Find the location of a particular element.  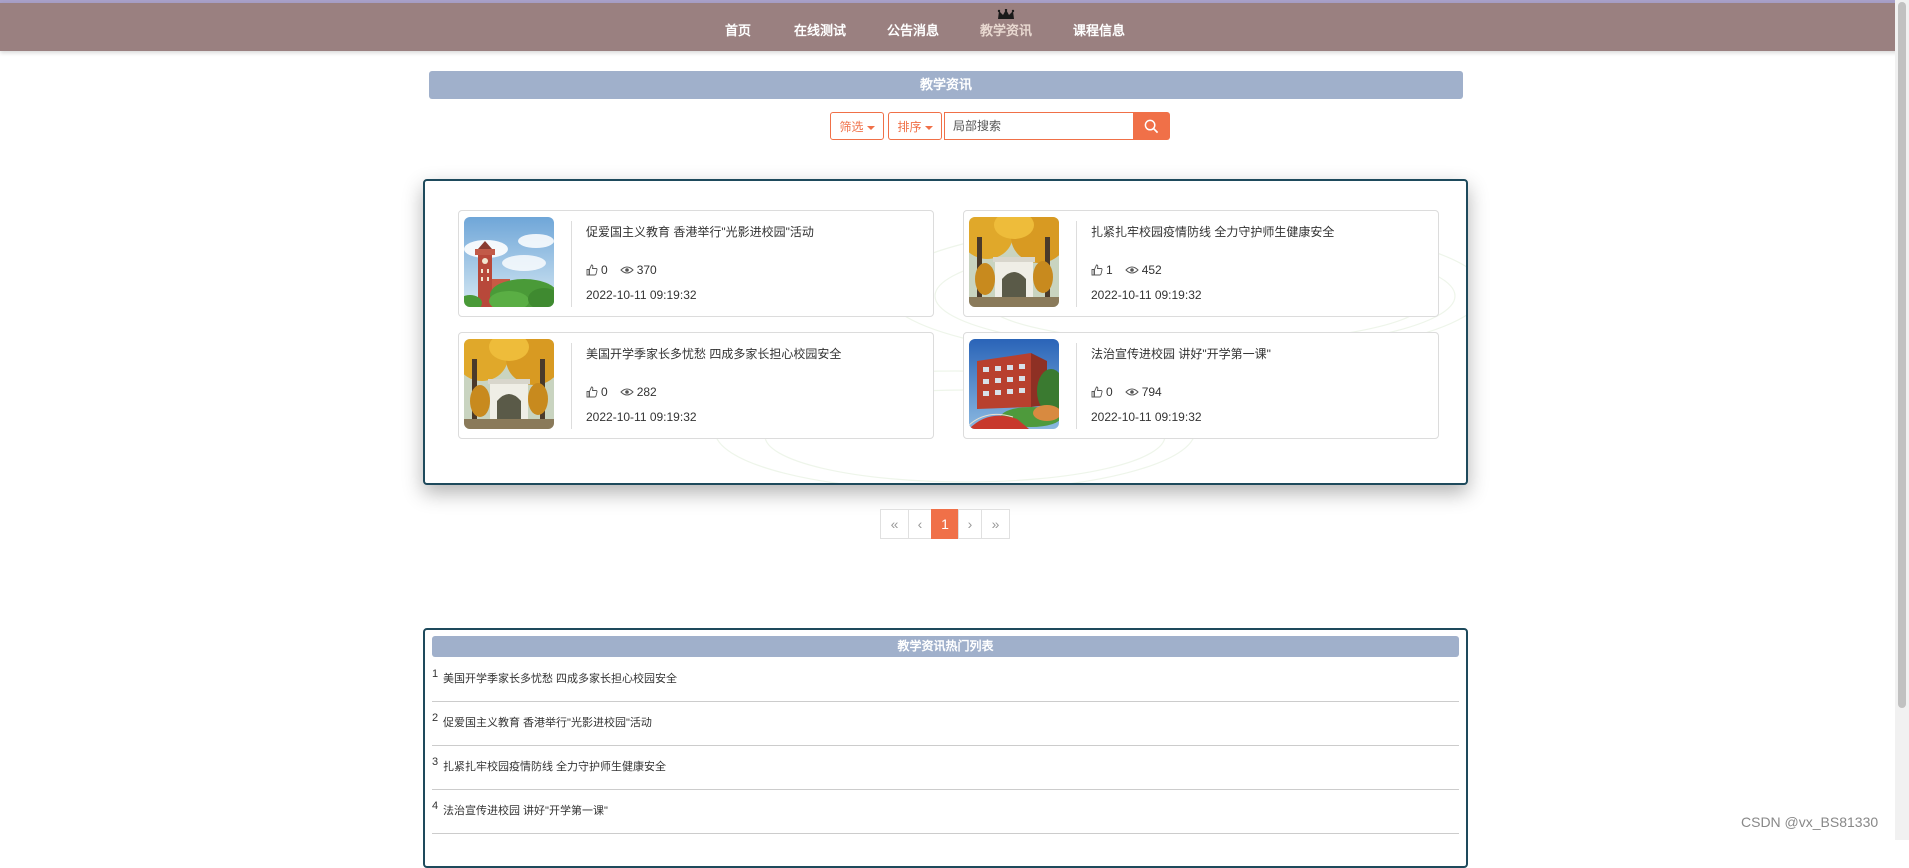

pagination: « ‹ 1 › » is located at coordinates (945, 524).